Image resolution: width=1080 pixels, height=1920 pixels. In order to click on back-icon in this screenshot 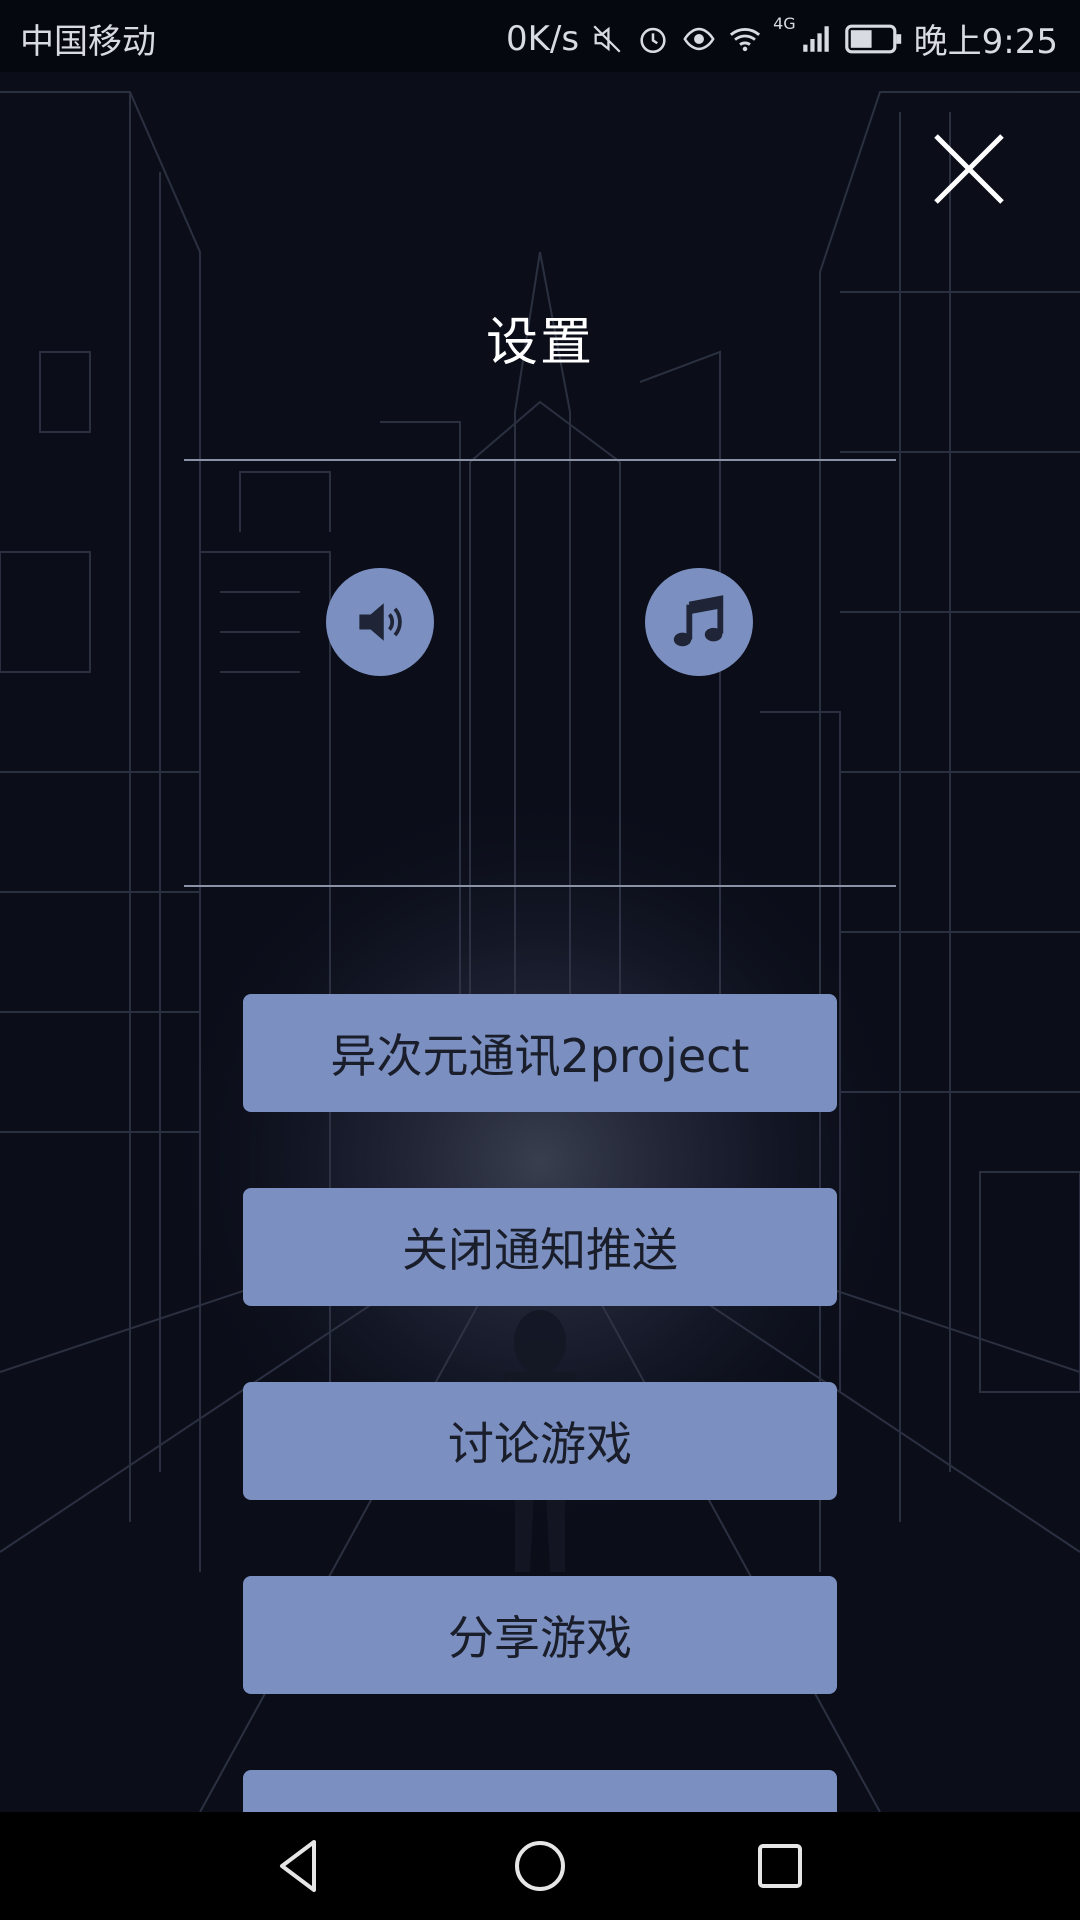, I will do `click(300, 1866)`.